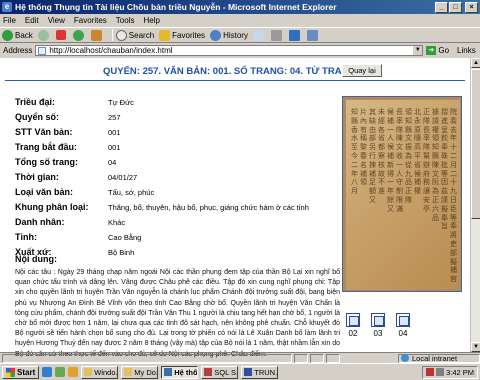 This screenshot has width=480, height=380. I want to click on search-button: Search, so click(135, 35).